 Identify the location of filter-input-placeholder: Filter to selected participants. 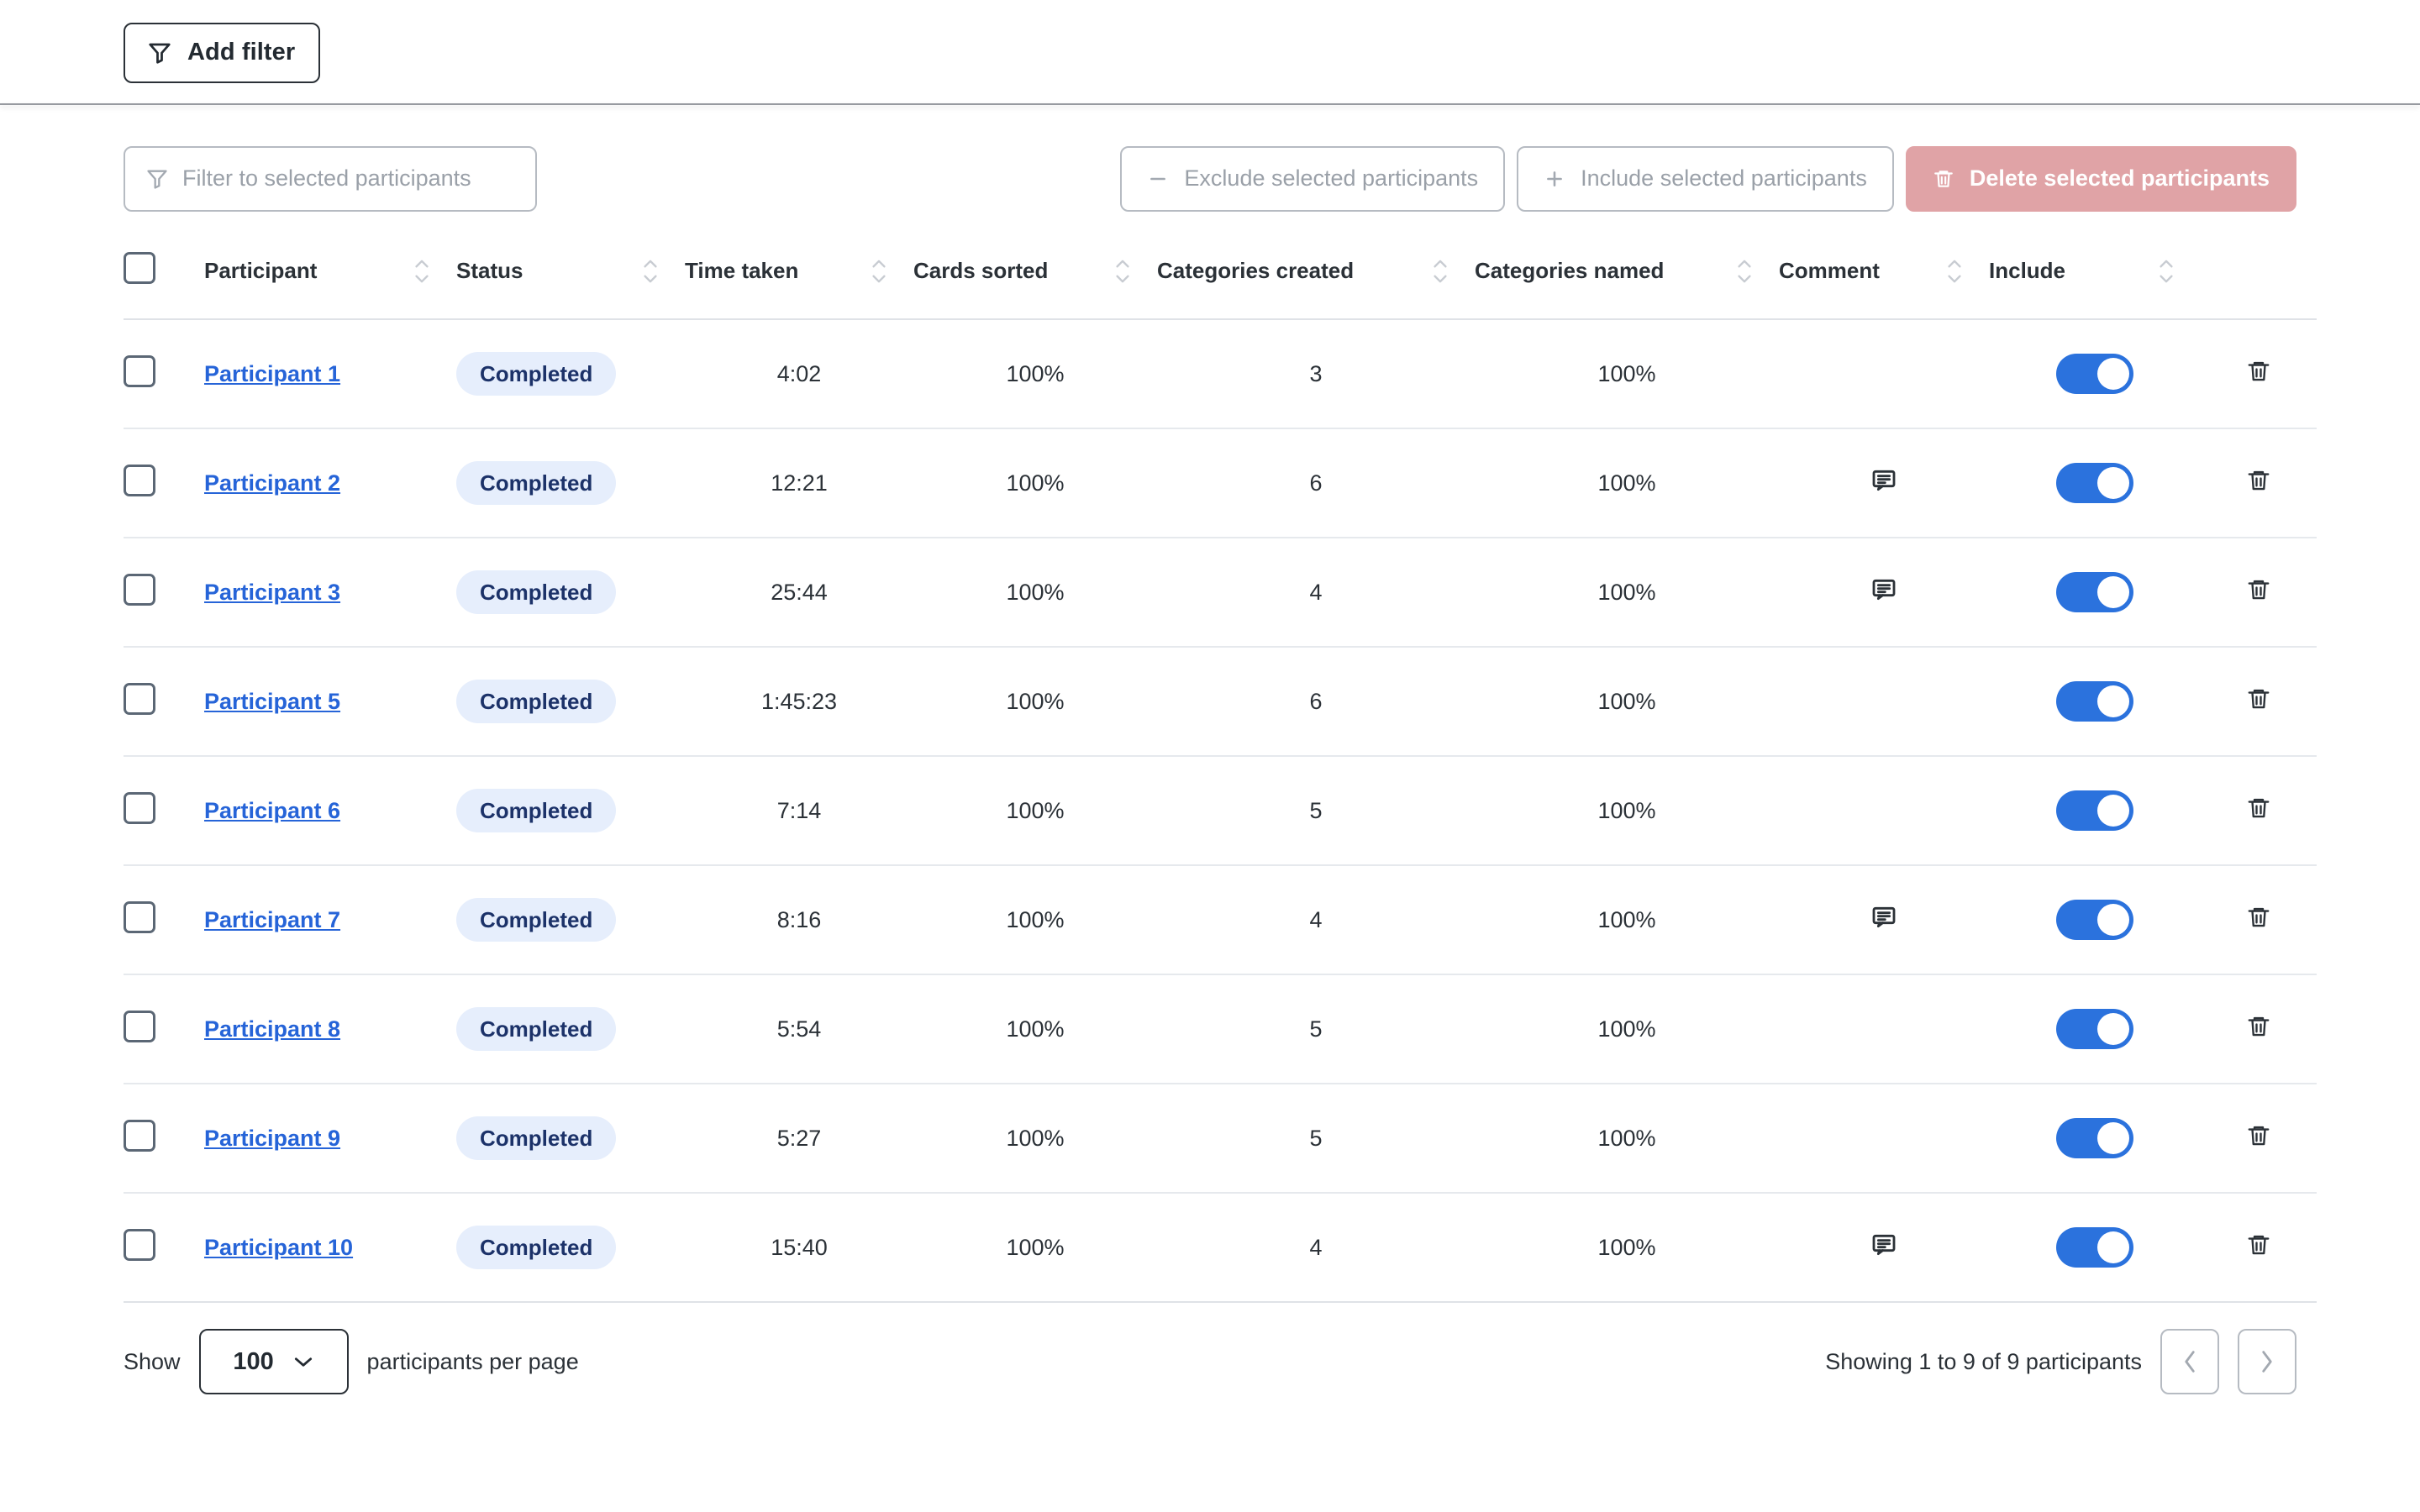
(326, 178).